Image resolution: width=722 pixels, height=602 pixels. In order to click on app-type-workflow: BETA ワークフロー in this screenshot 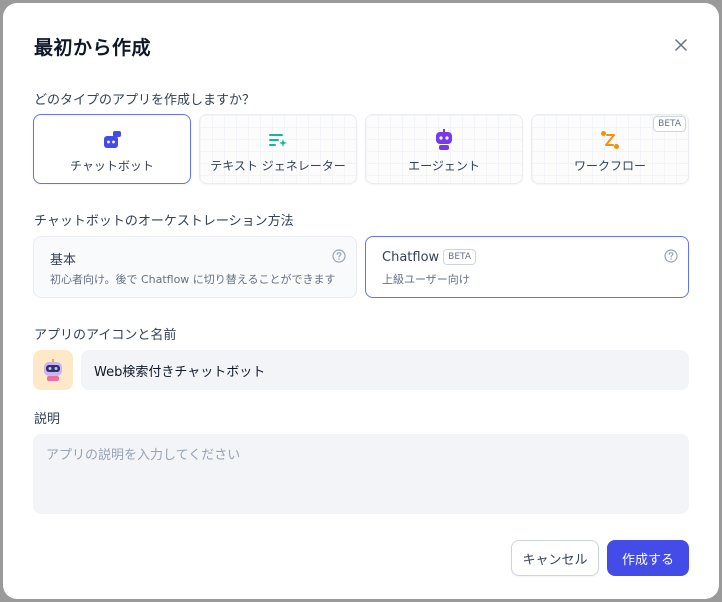, I will do `click(610, 149)`.